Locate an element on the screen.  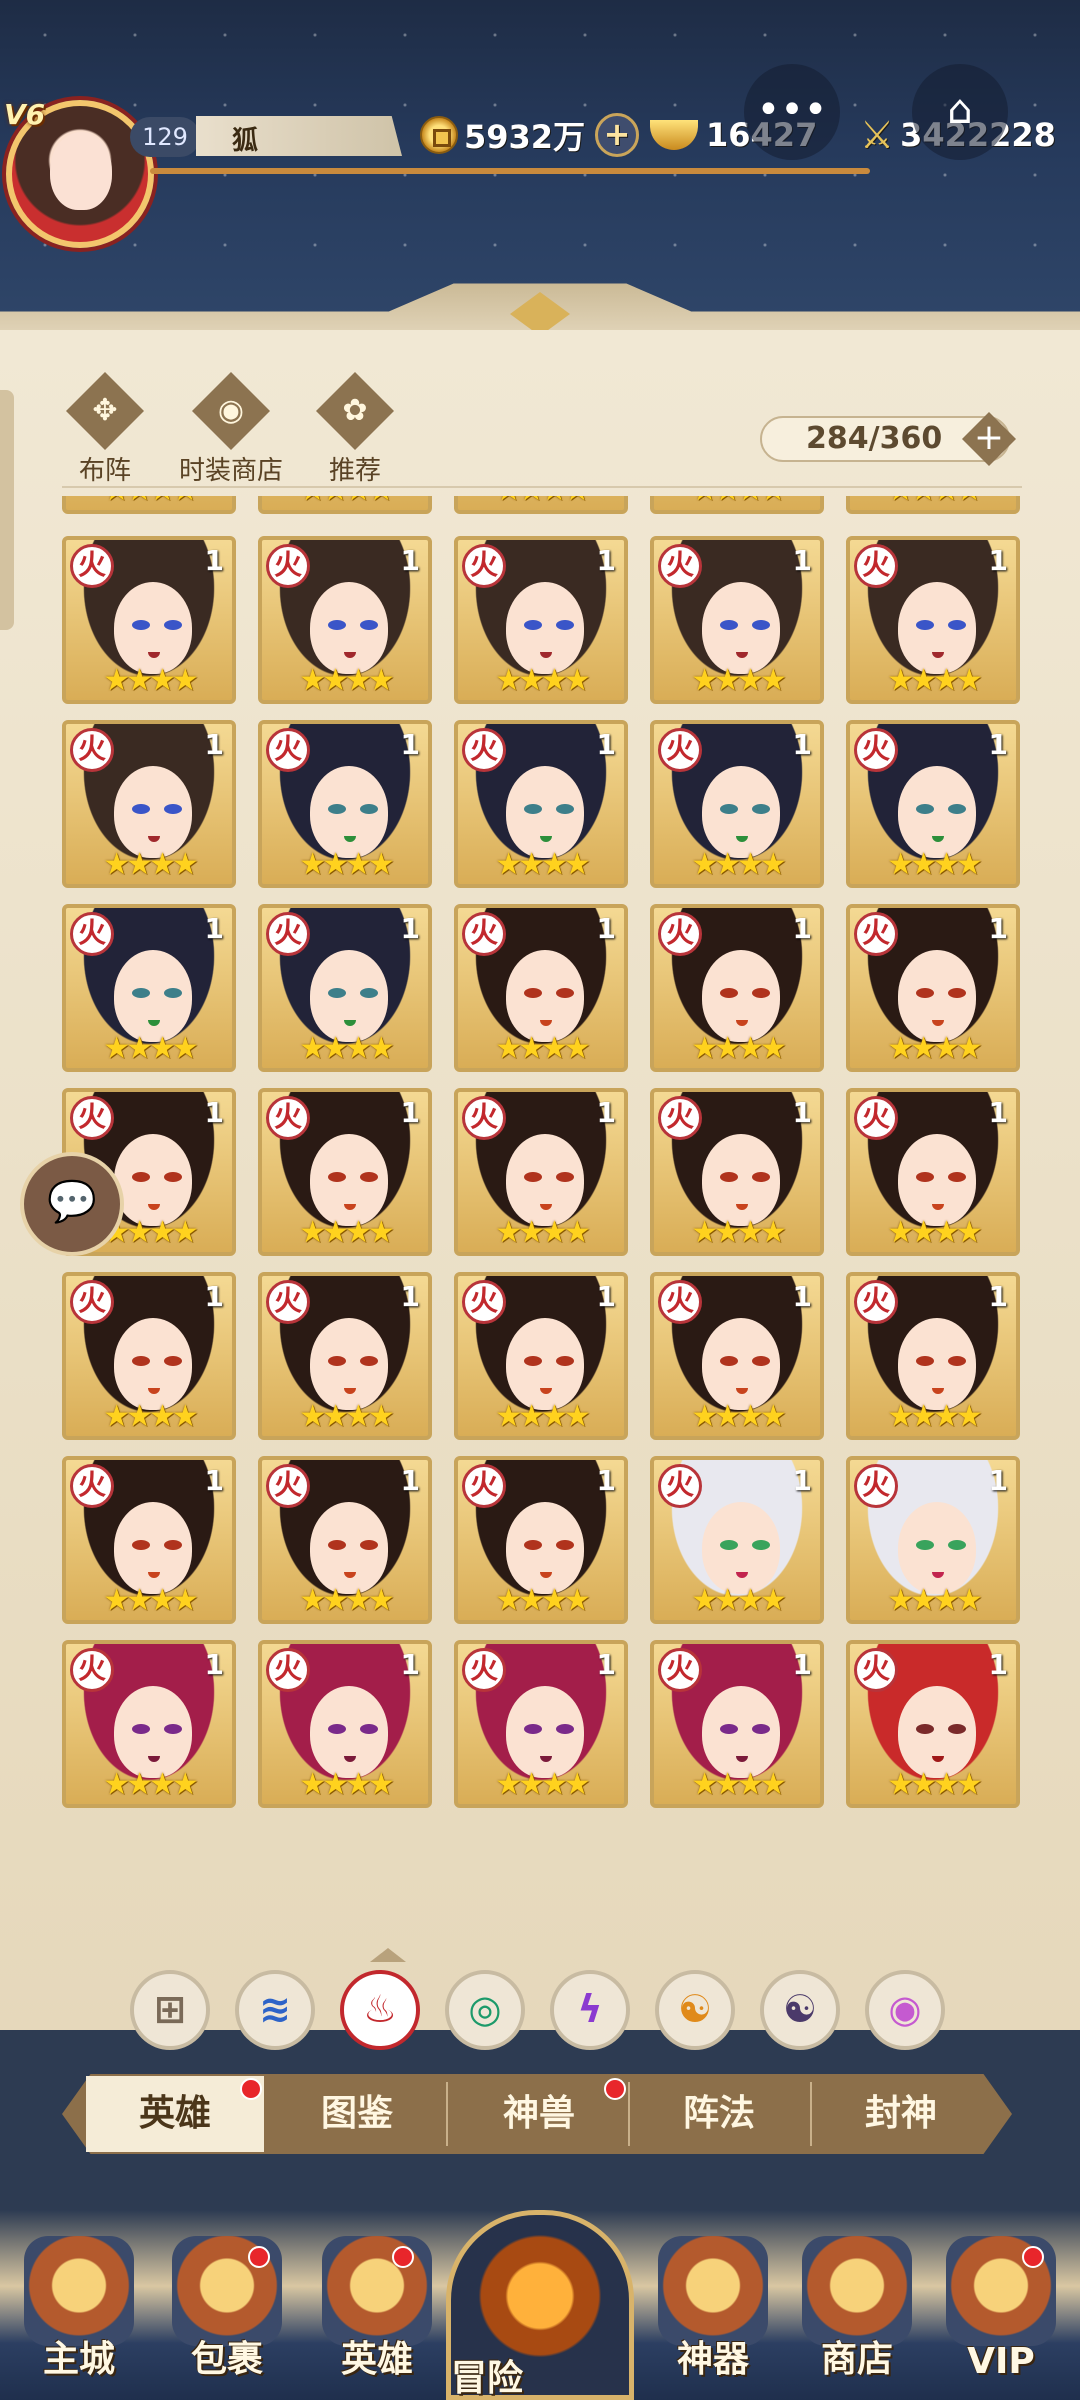
light-filter-button: ☯ is located at coordinates (695, 2010).